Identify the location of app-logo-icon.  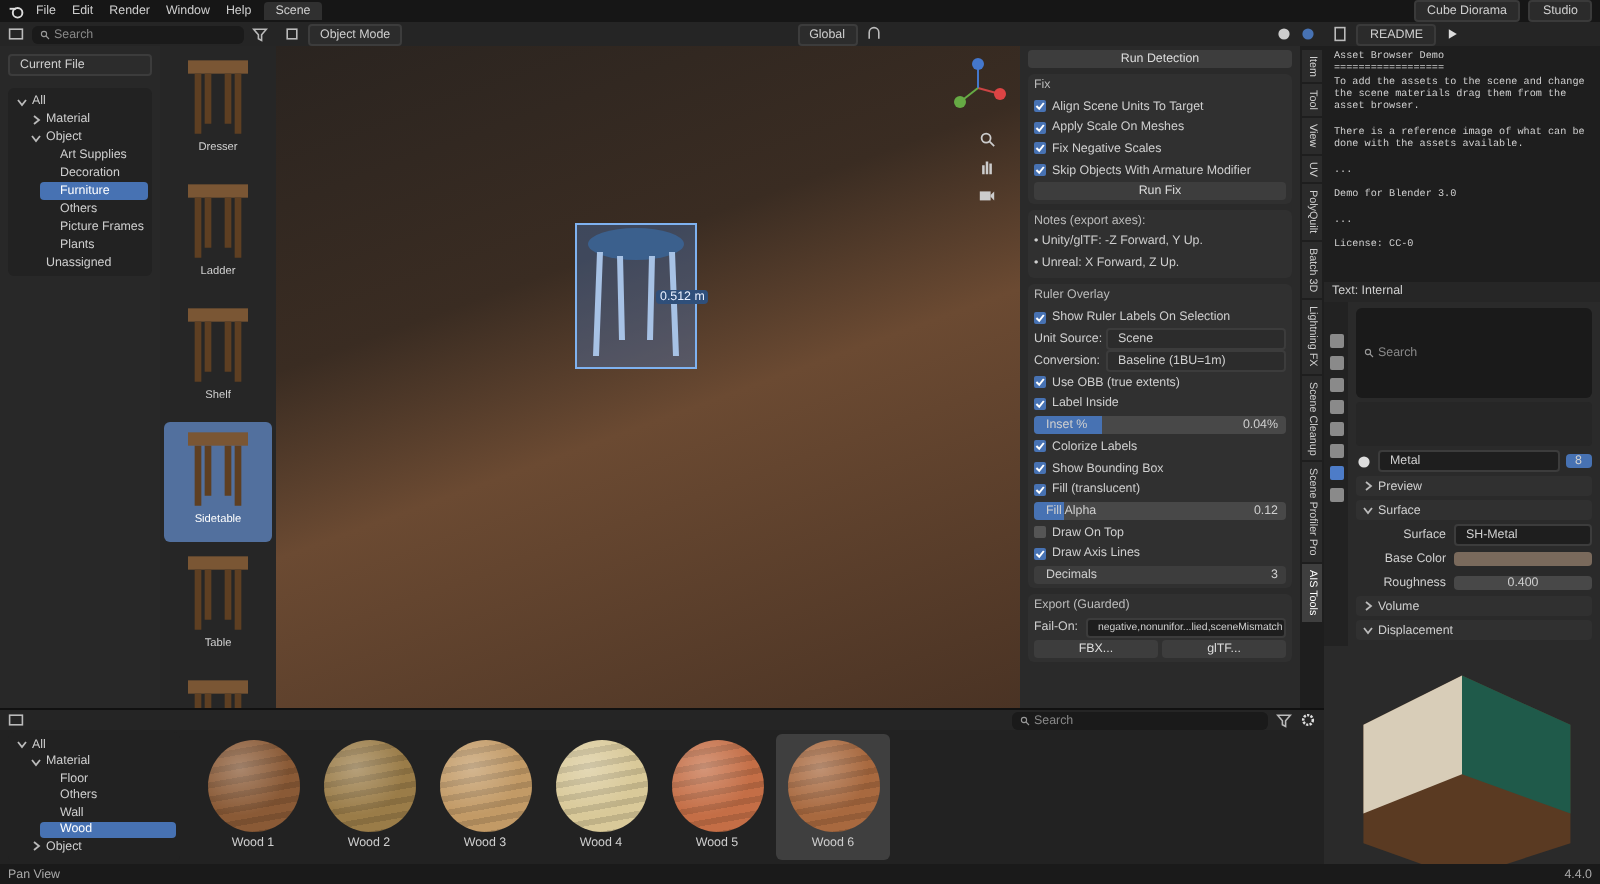
(16, 11).